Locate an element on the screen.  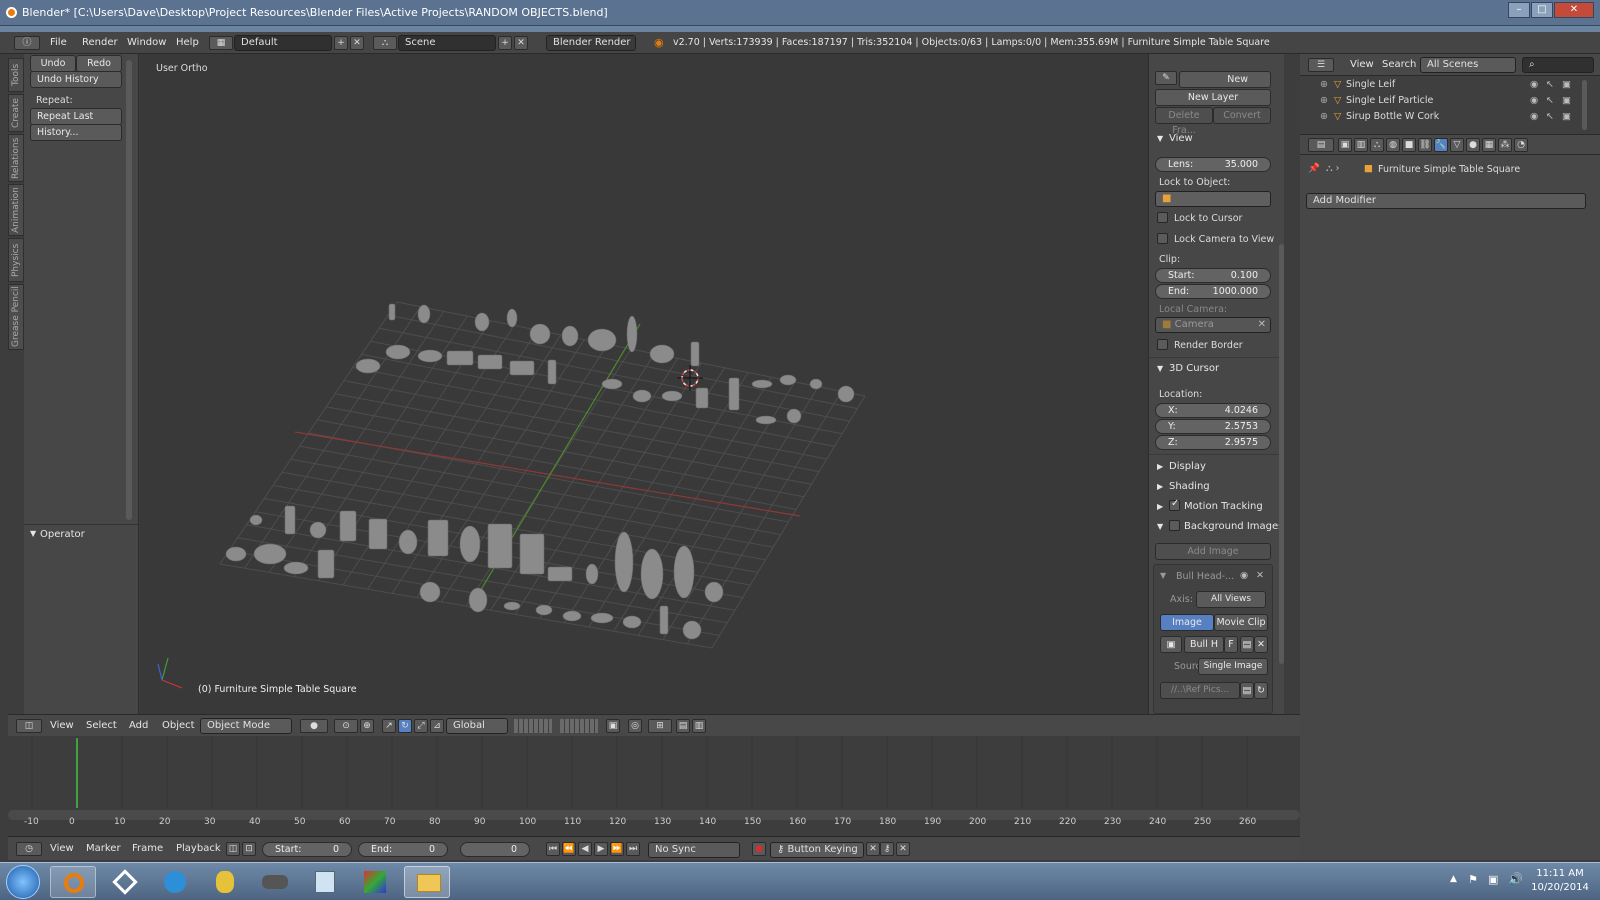
taskbar-game-icon is located at coordinates (275, 882).